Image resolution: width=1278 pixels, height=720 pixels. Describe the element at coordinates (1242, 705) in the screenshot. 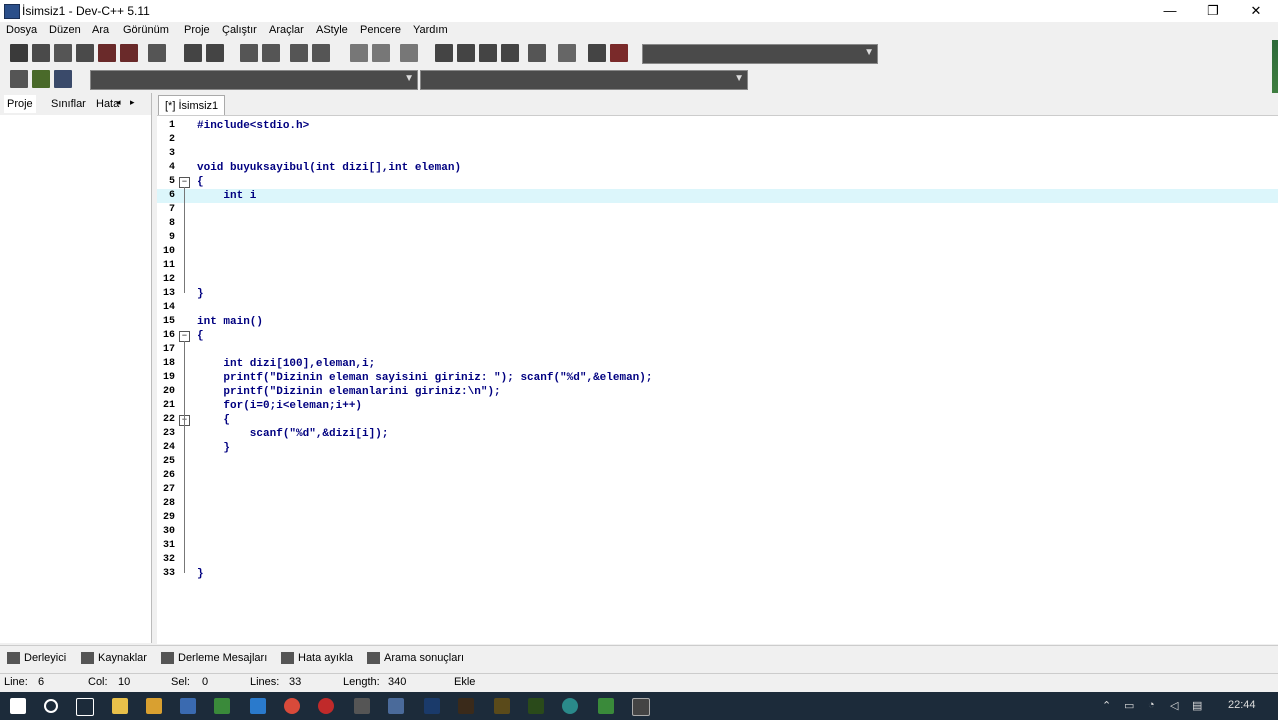

I see `clock: 22:44` at that location.